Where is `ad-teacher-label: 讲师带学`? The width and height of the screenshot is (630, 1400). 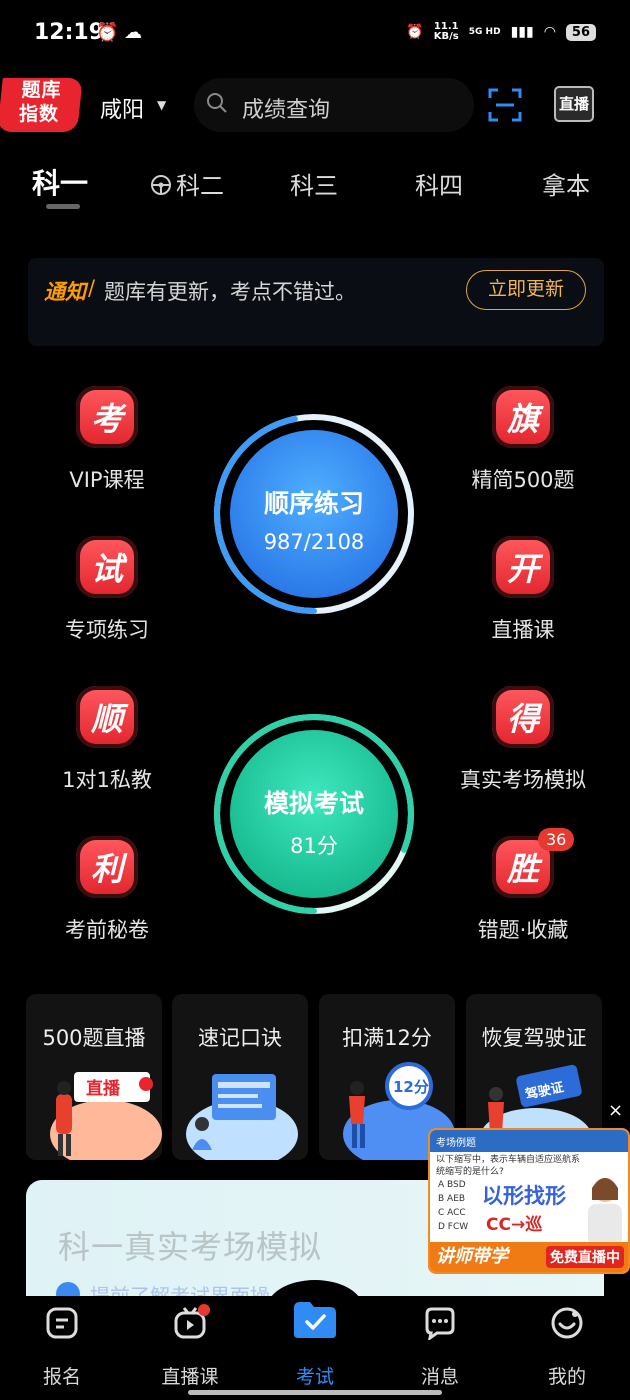 ad-teacher-label: 讲师带学 is located at coordinates (472, 1256).